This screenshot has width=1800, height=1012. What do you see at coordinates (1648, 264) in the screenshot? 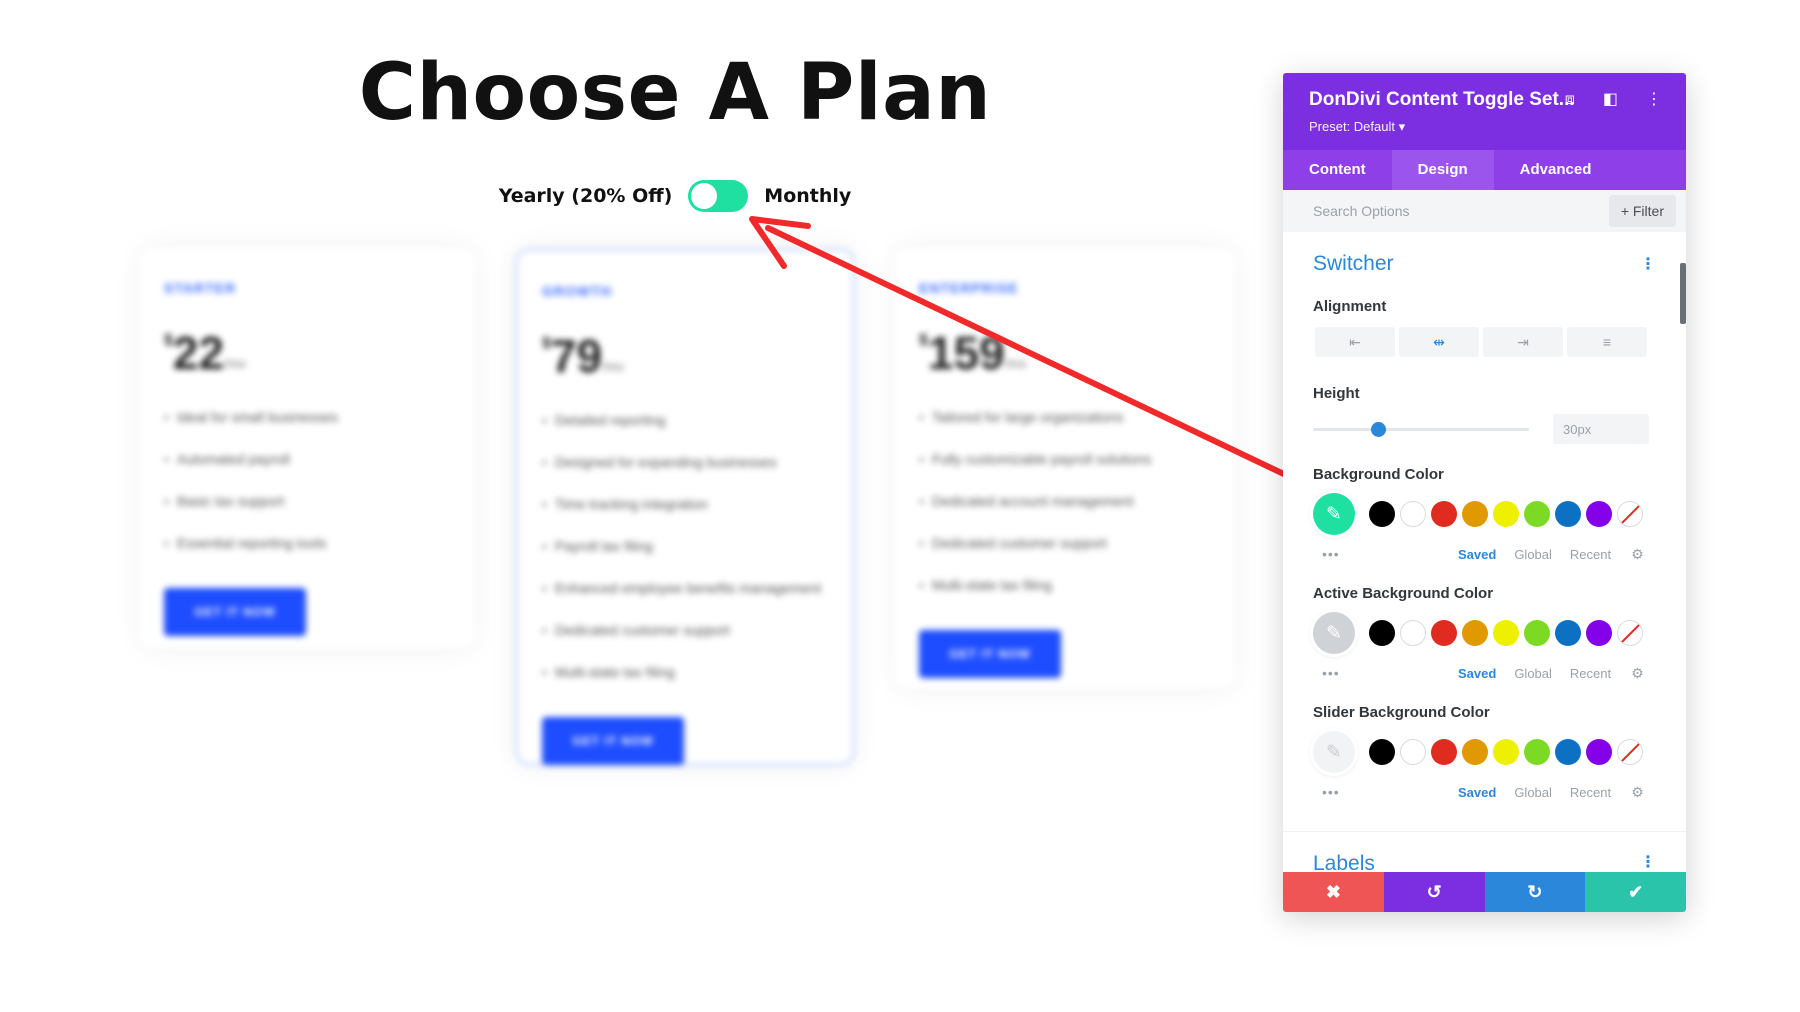
I see `section-kebab-icon: ⋮` at bounding box center [1648, 264].